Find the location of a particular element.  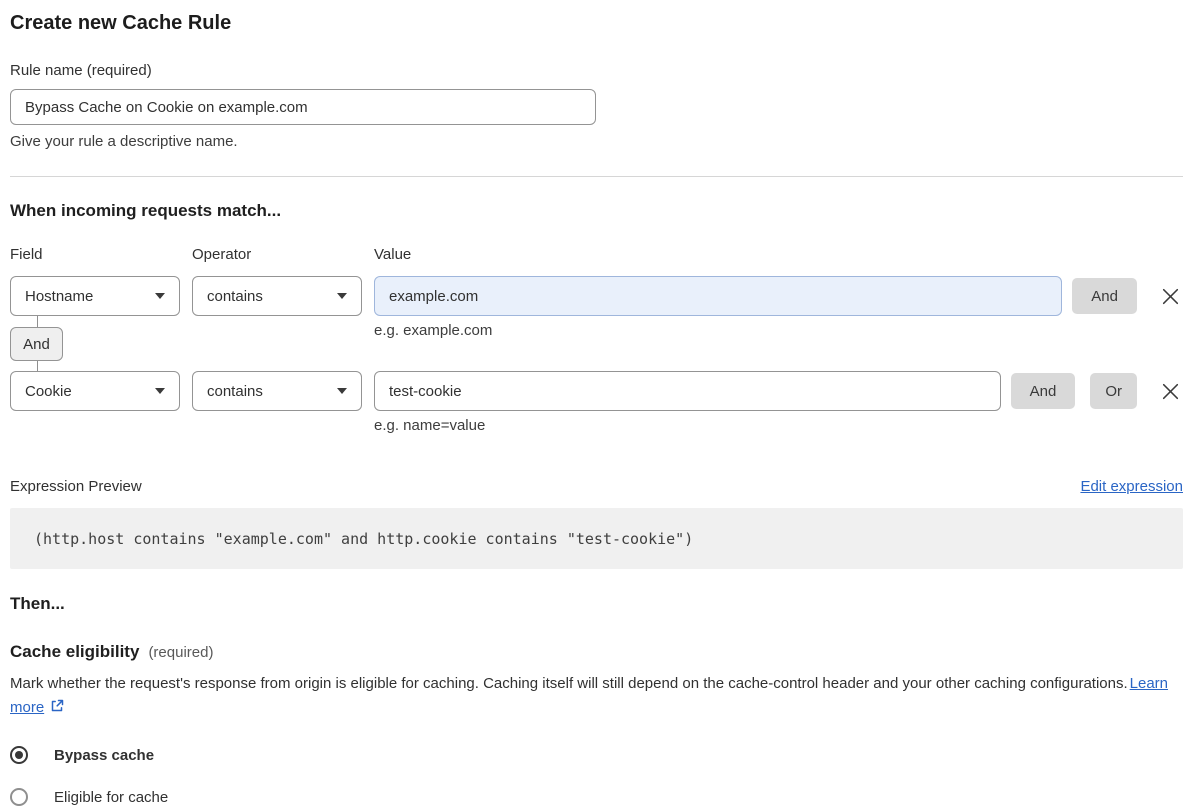

add-and-button-row2: And is located at coordinates (1043, 391).